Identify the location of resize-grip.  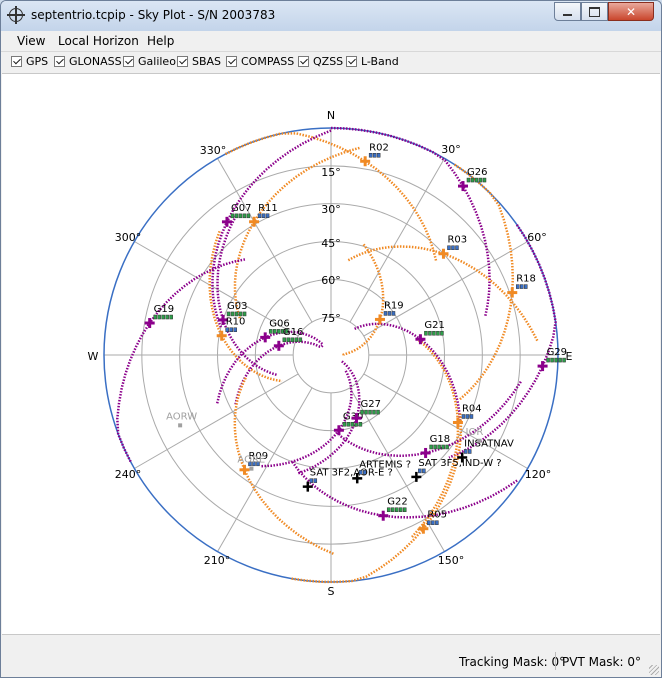
(654, 670).